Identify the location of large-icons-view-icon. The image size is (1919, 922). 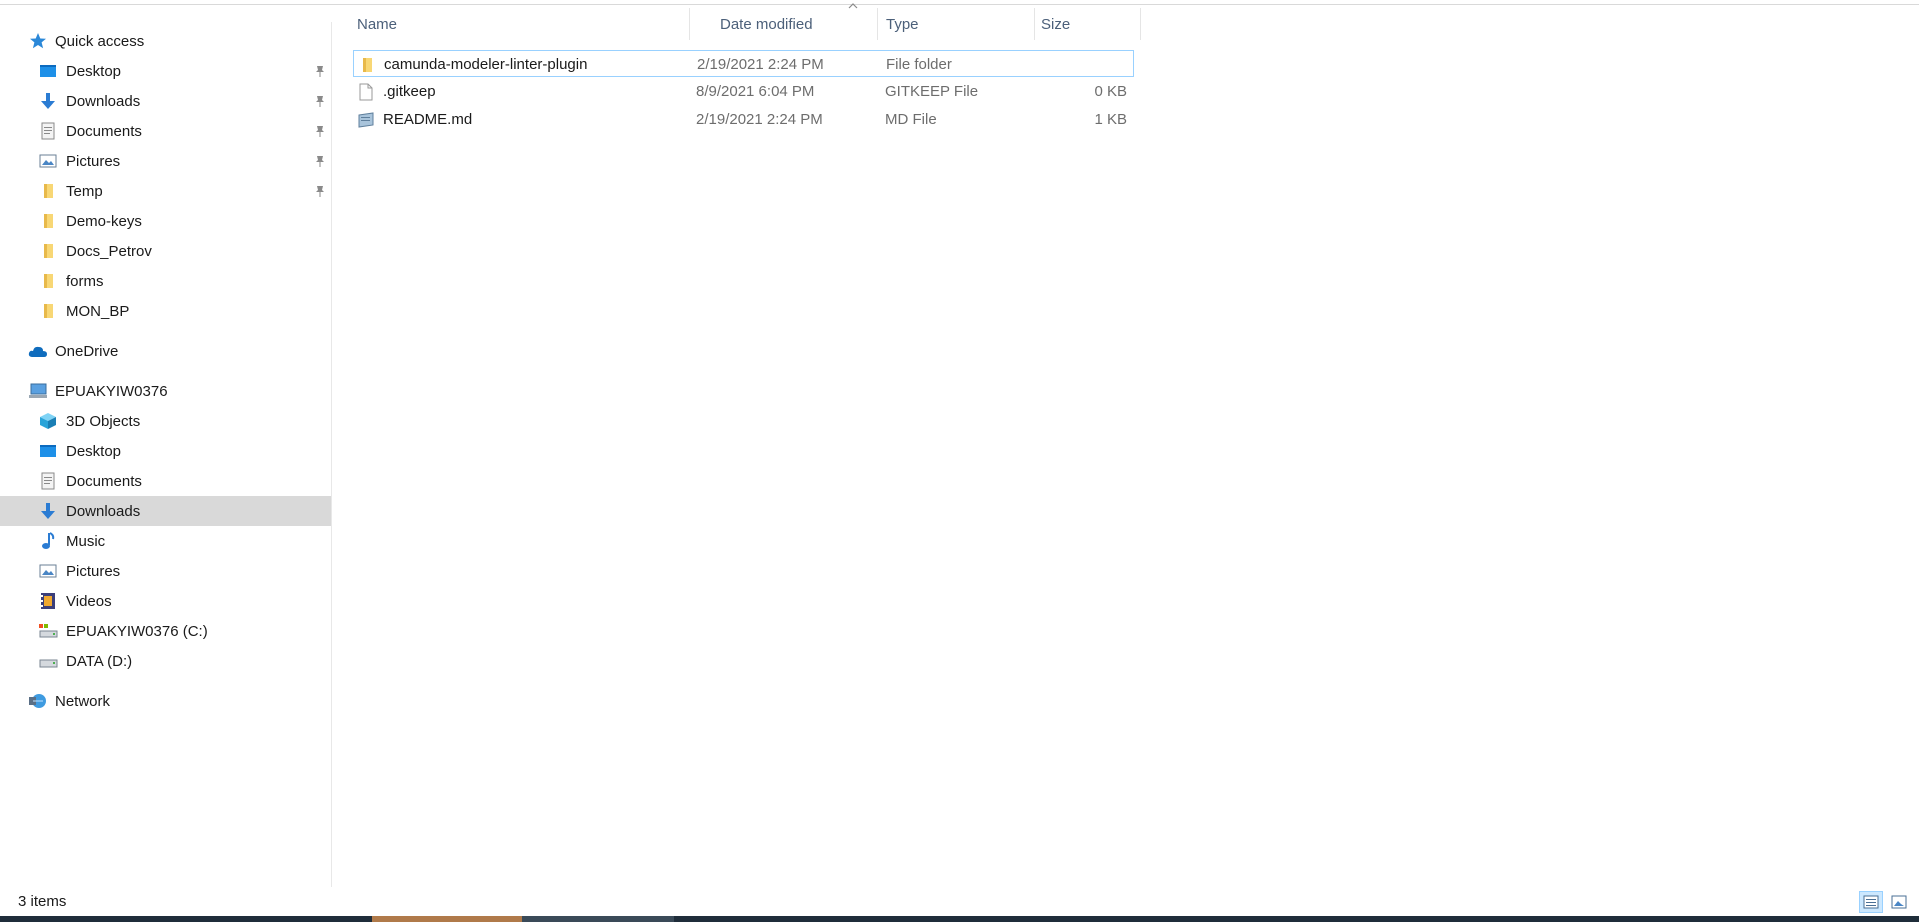
(1899, 902).